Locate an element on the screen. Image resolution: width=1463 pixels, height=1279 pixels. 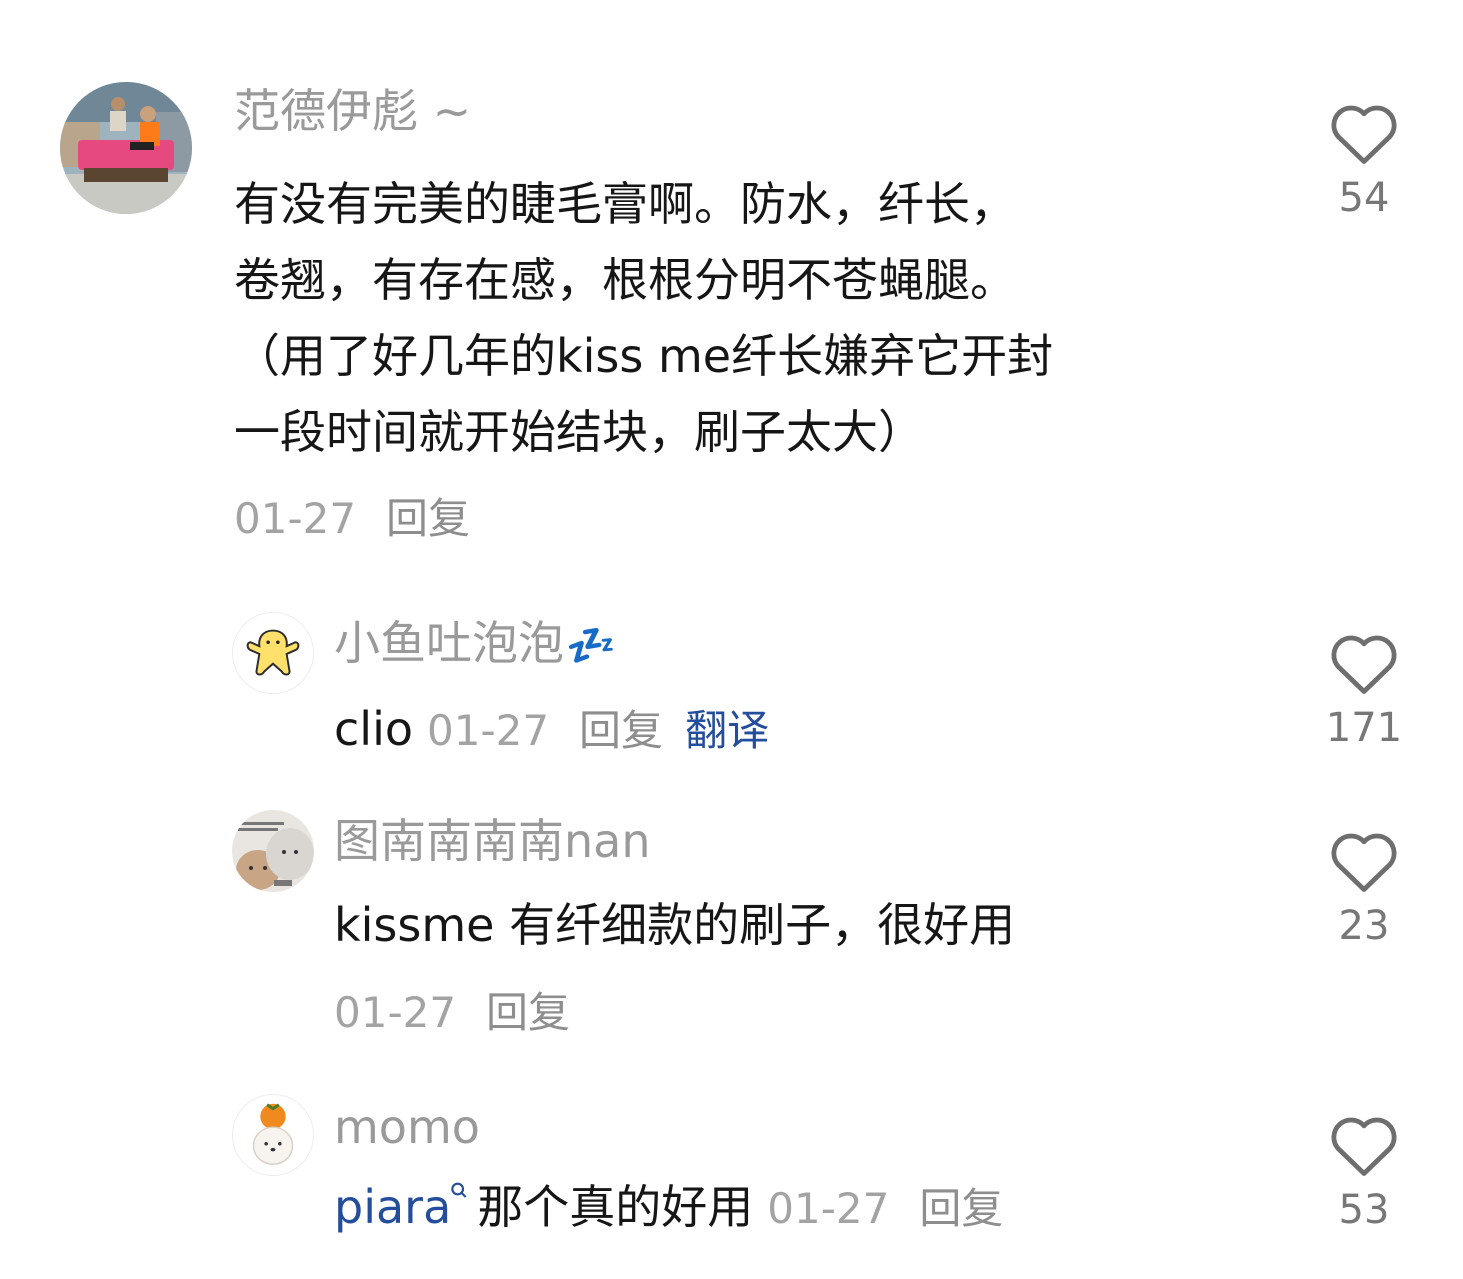
search-link-text: piara is located at coordinates (393, 1207).